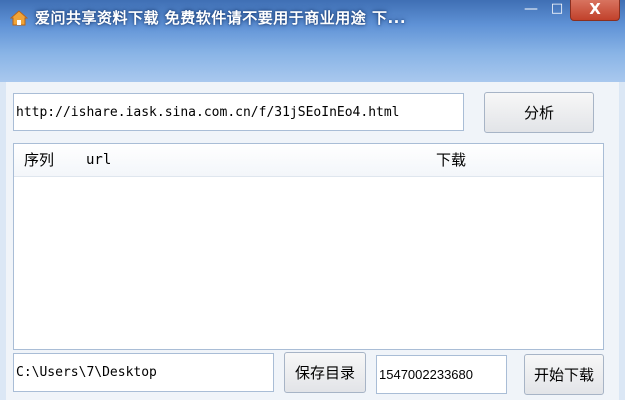 This screenshot has height=400, width=625. What do you see at coordinates (531, 10) in the screenshot?
I see `minimize-button: —` at bounding box center [531, 10].